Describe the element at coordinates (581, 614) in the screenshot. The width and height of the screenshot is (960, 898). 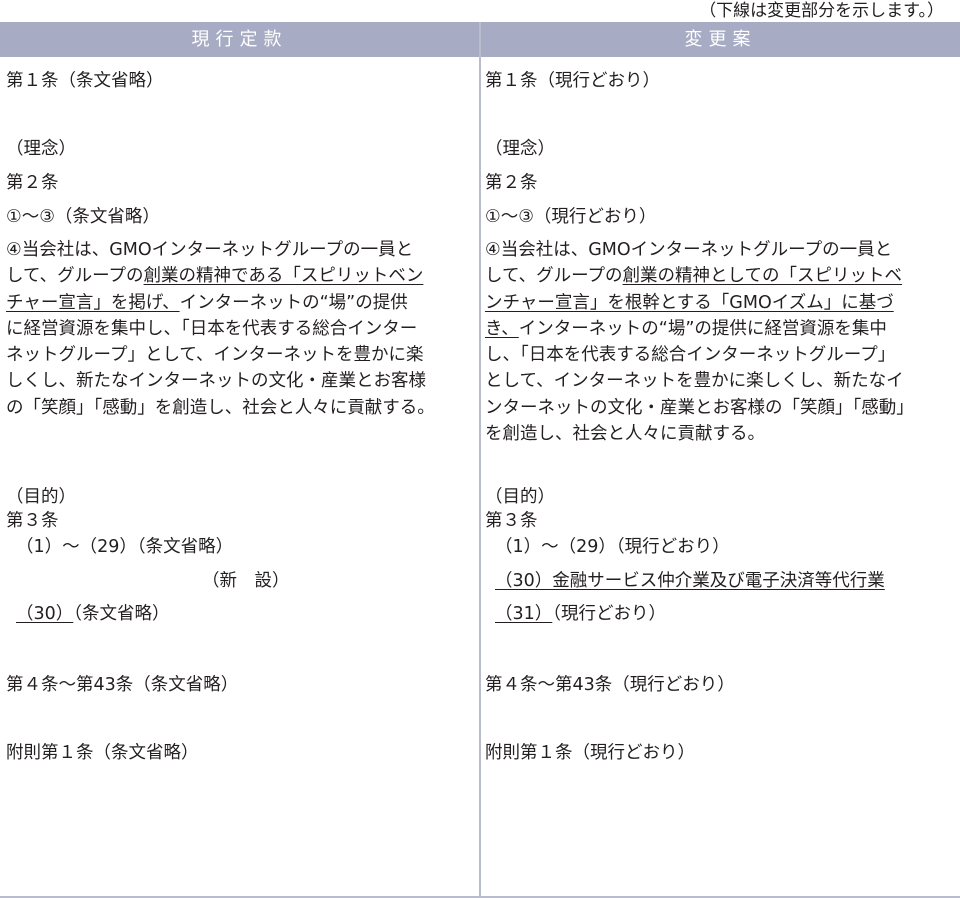
I see `article-3-item-31: （31）（現行どおり）` at that location.